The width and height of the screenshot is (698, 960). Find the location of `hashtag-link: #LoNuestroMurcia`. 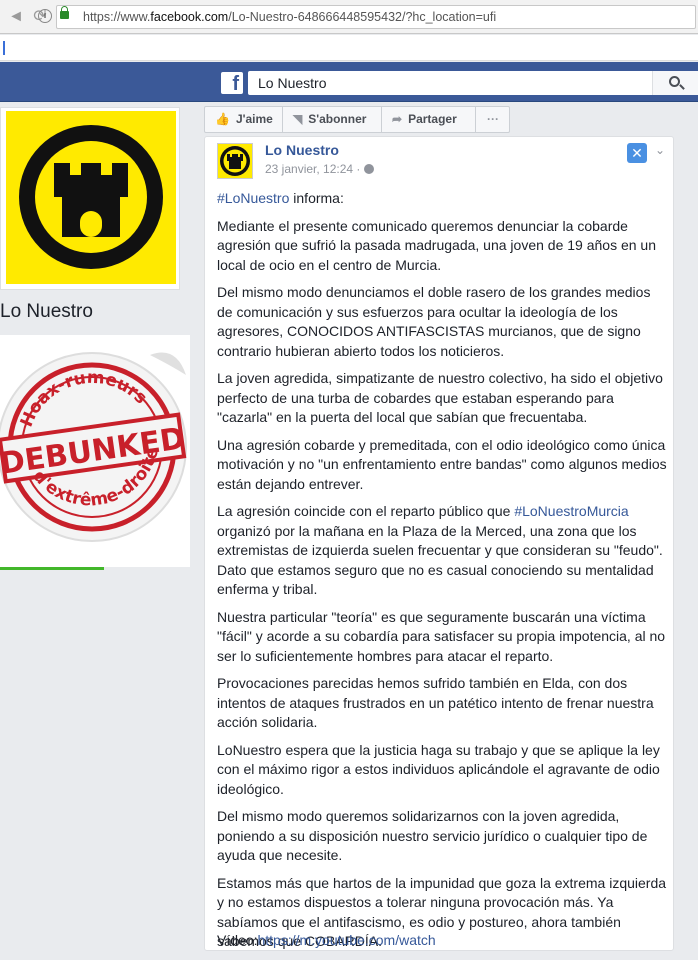

hashtag-link: #LoNuestroMurcia is located at coordinates (571, 511).